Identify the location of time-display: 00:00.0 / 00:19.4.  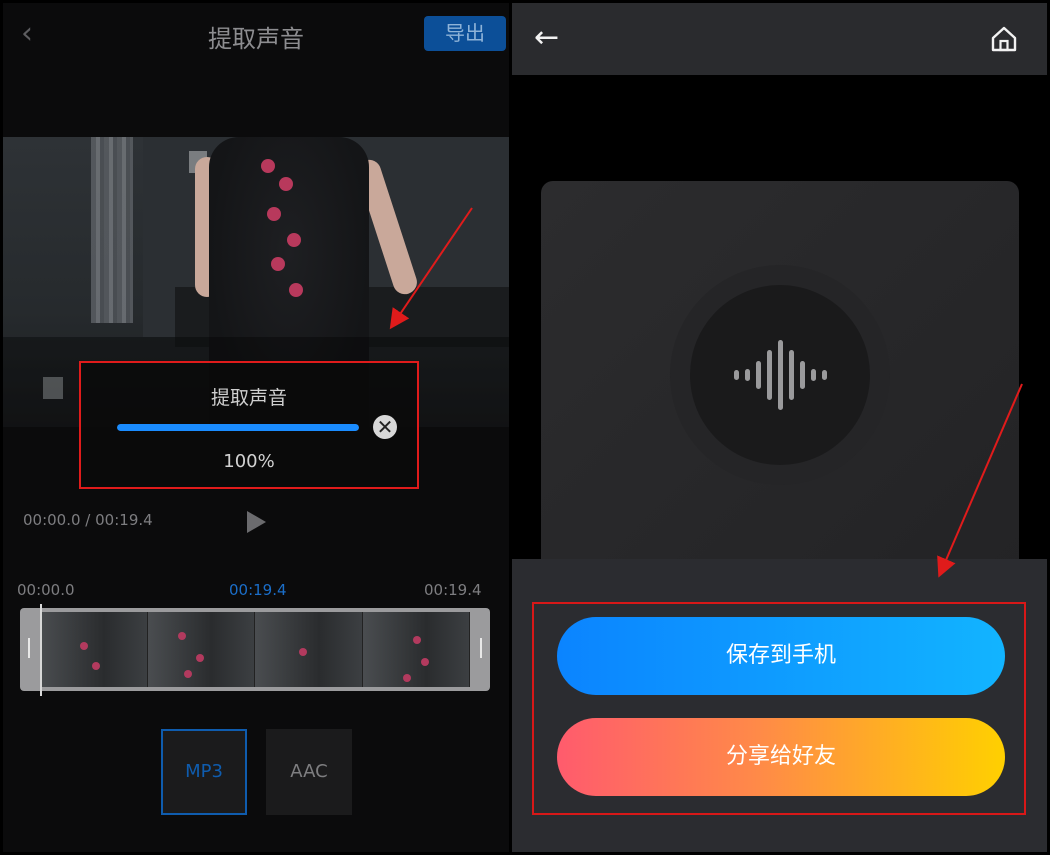
(88, 520).